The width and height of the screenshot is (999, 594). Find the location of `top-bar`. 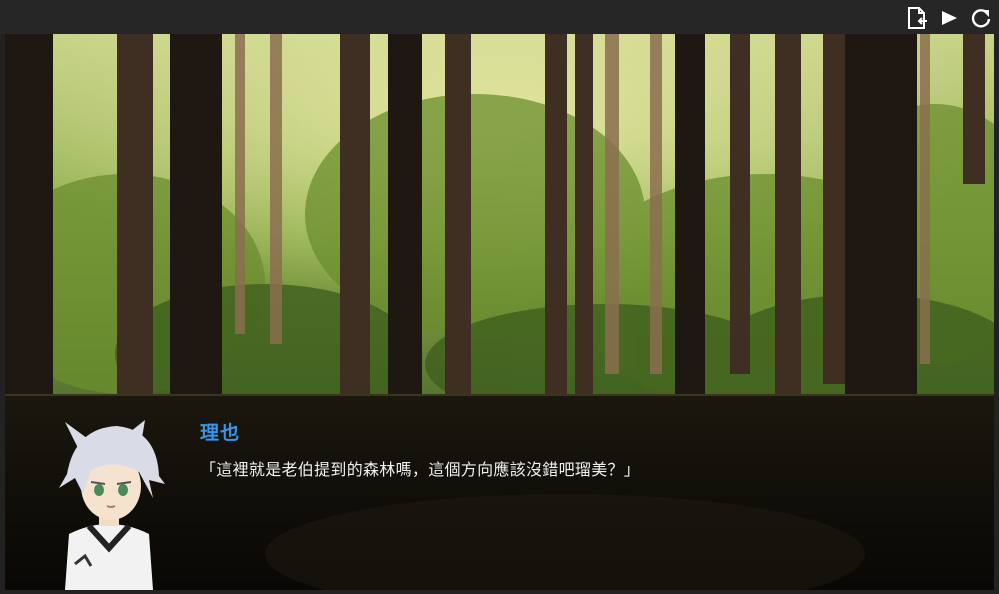

top-bar is located at coordinates (499, 17).